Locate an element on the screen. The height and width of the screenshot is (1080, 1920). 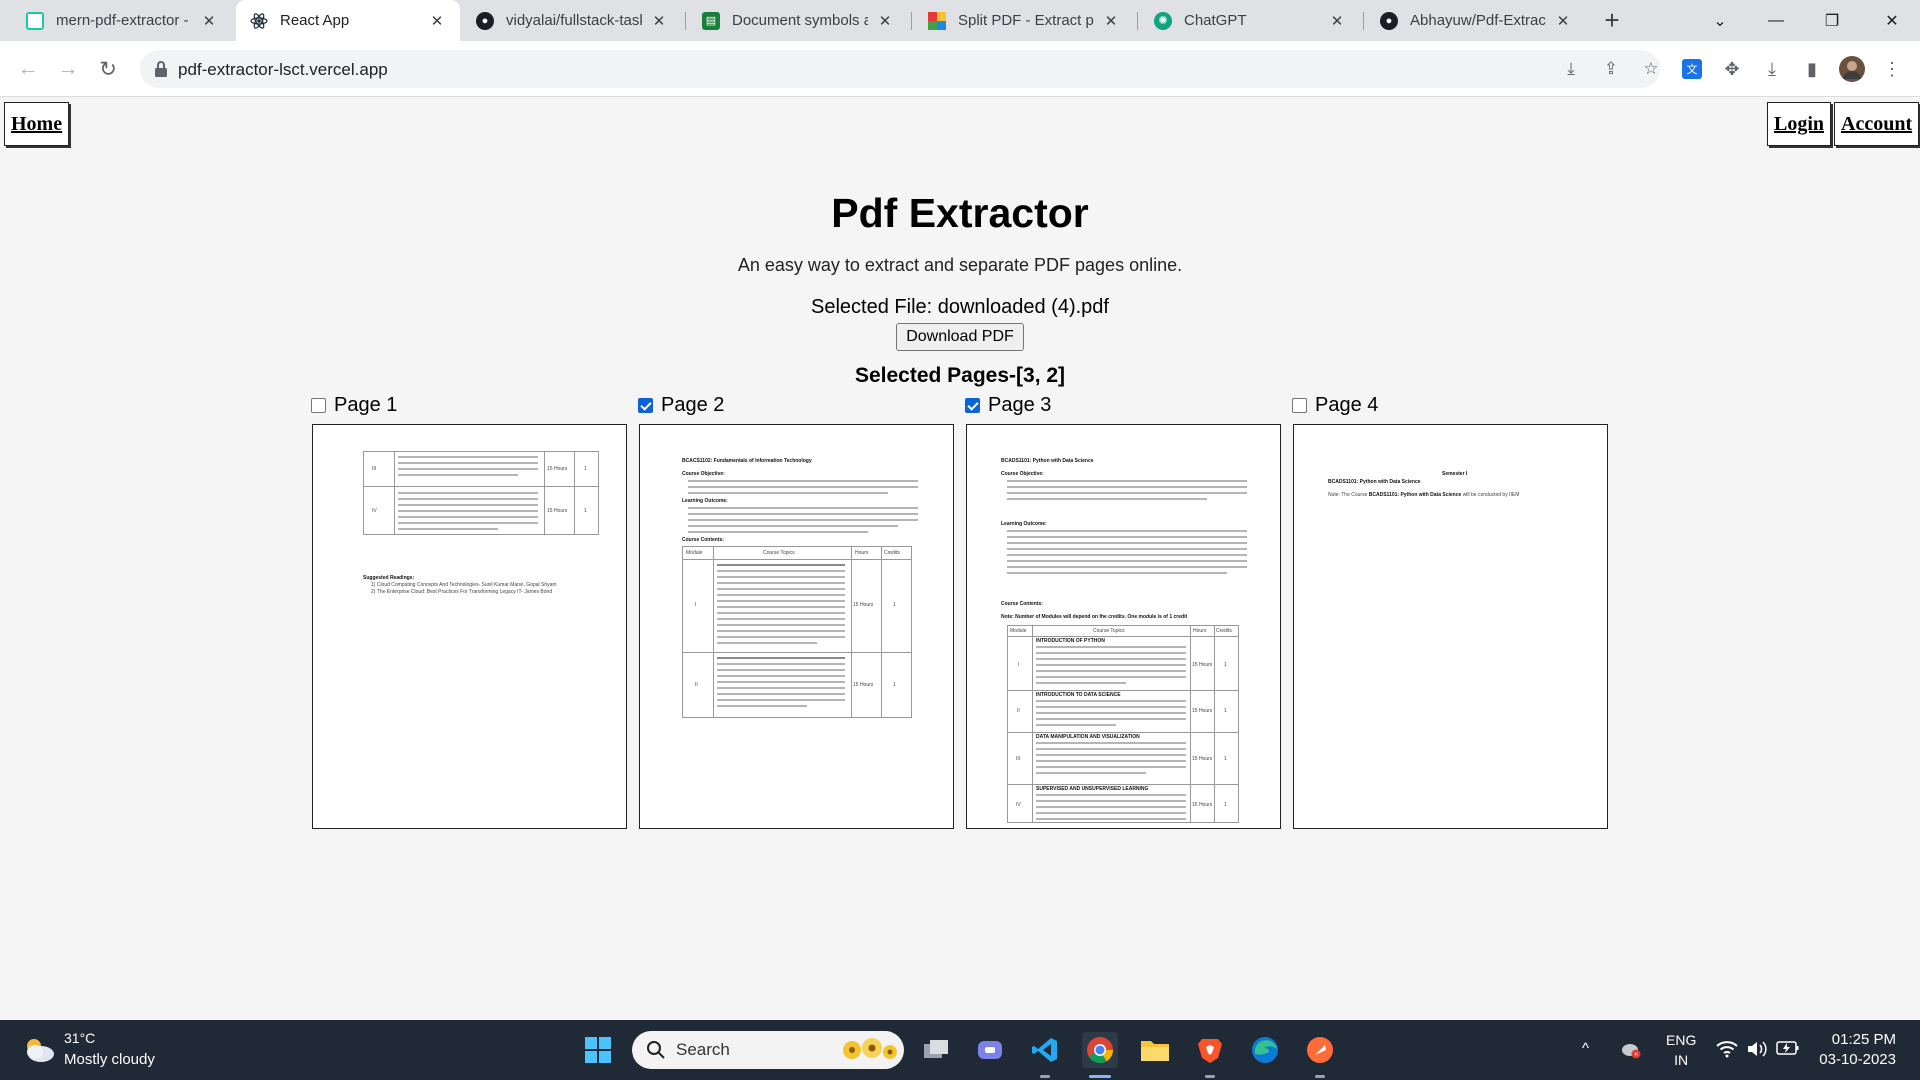
edge-browser-icon is located at coordinates (1265, 1050).